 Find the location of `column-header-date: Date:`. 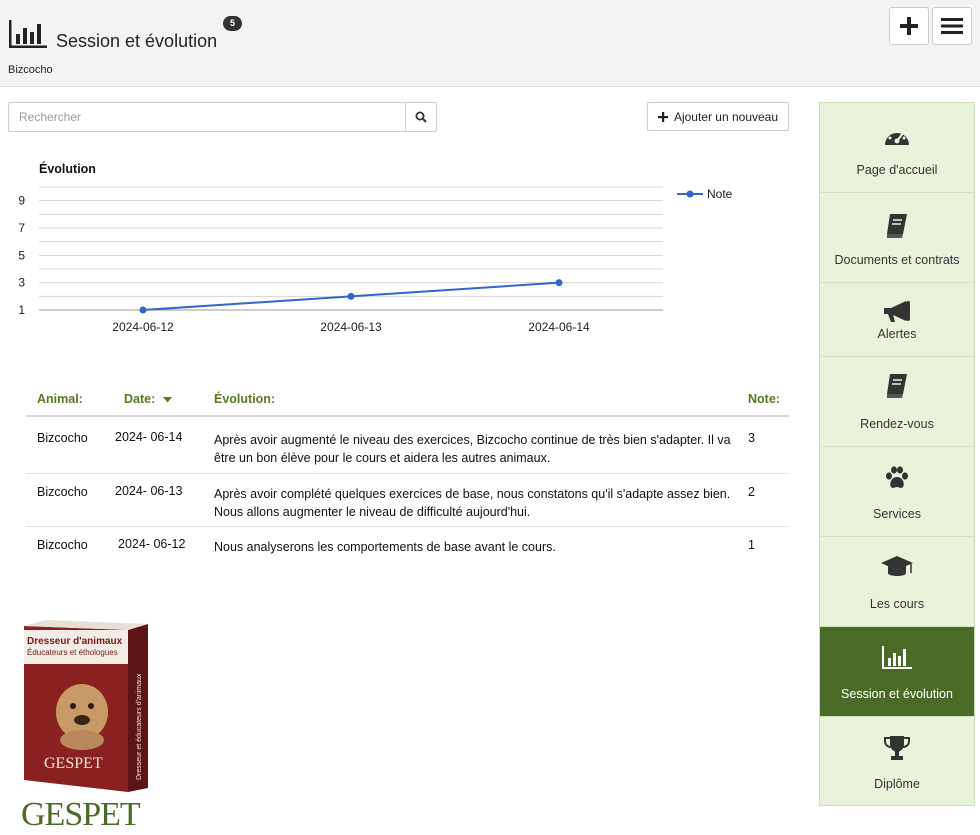

column-header-date: Date: is located at coordinates (148, 399).